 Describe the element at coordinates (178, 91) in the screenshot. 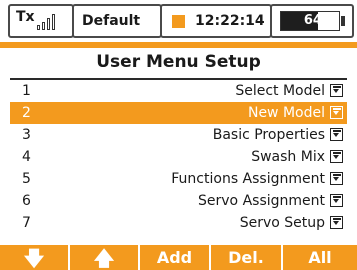

I see `list-item: 1 Select Model` at that location.